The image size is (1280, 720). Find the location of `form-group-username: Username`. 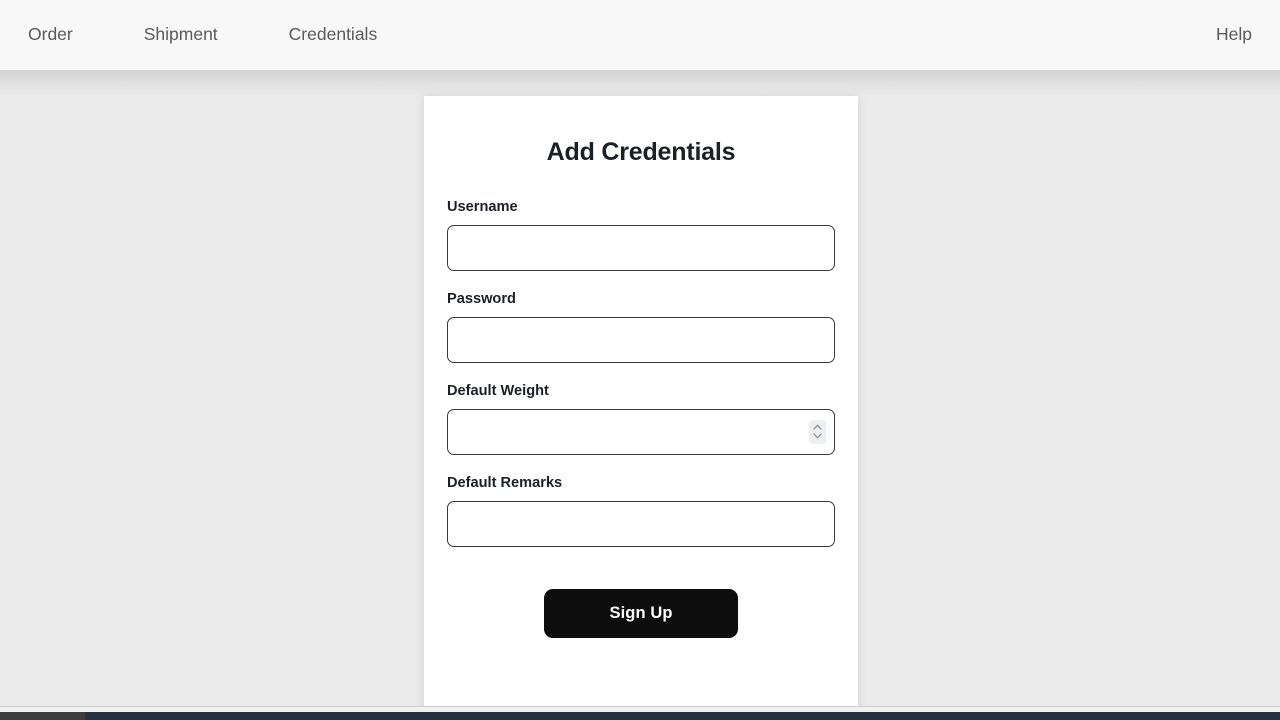

form-group-username: Username is located at coordinates (641, 235).